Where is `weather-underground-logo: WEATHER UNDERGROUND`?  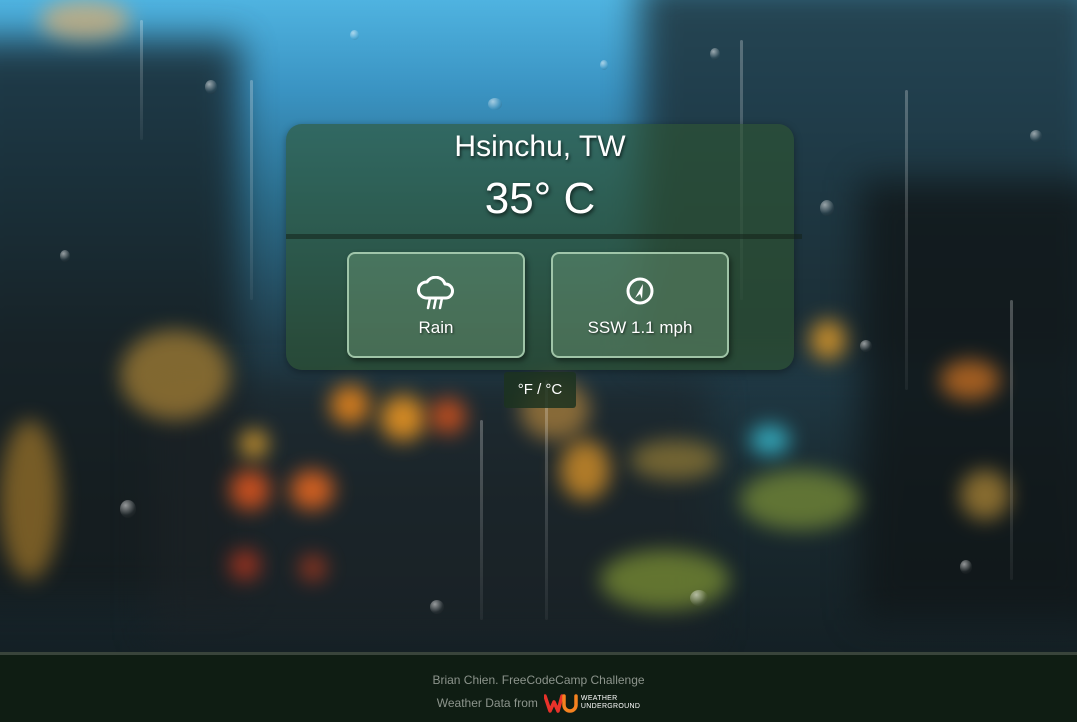 weather-underground-logo: WEATHER UNDERGROUND is located at coordinates (592, 703).